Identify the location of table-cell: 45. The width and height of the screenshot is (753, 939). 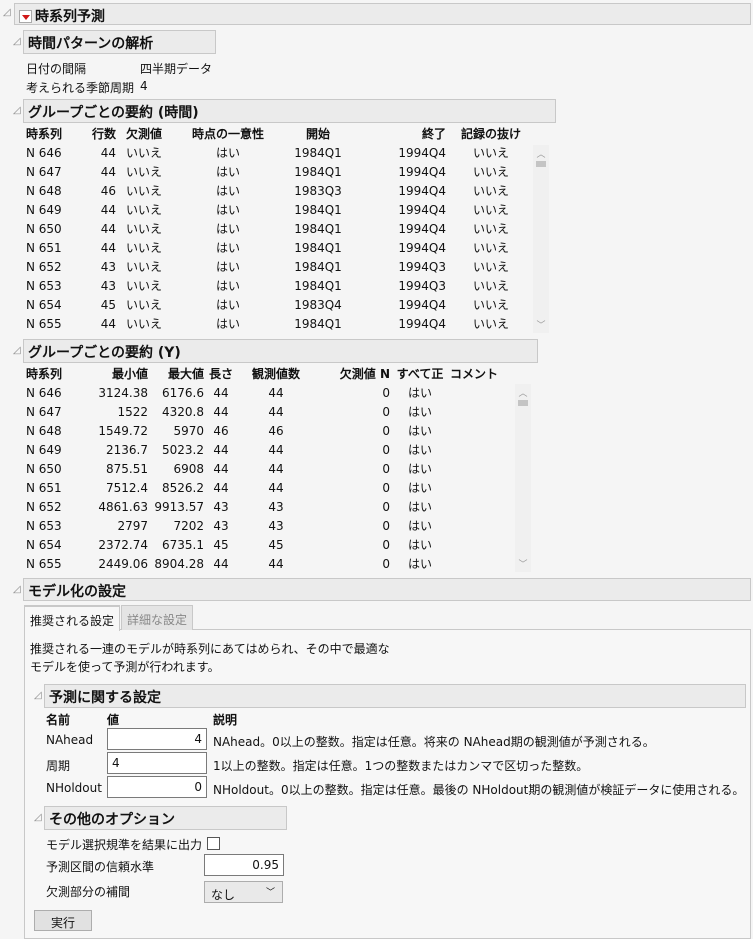
(108, 304).